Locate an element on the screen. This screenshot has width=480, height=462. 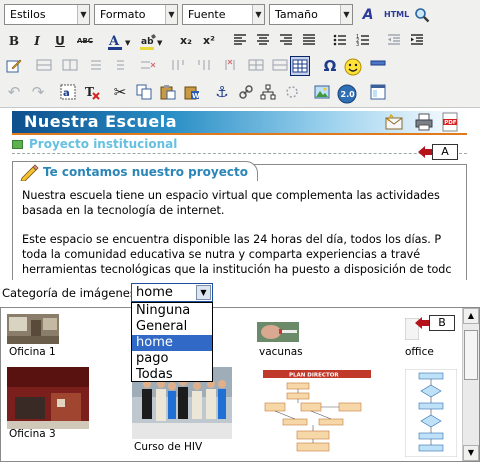
unlink-icon is located at coordinates (292, 92).